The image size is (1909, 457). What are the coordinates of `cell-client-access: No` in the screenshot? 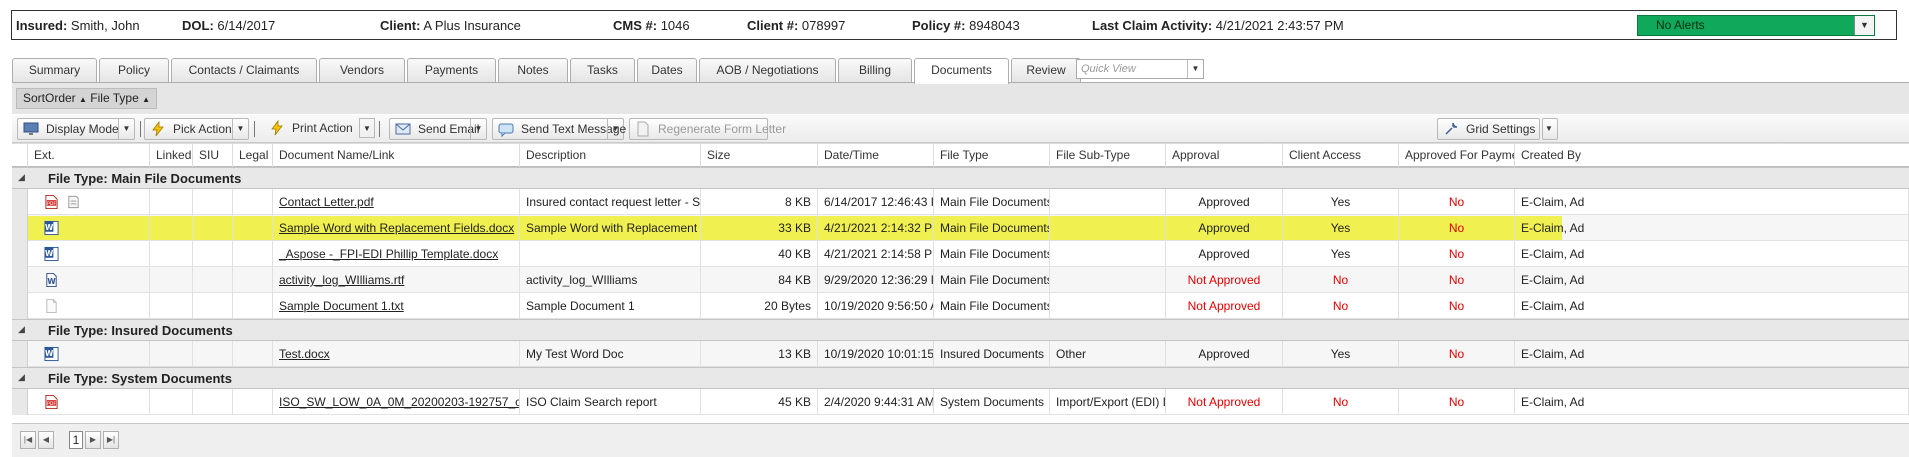 It's located at (1341, 402).